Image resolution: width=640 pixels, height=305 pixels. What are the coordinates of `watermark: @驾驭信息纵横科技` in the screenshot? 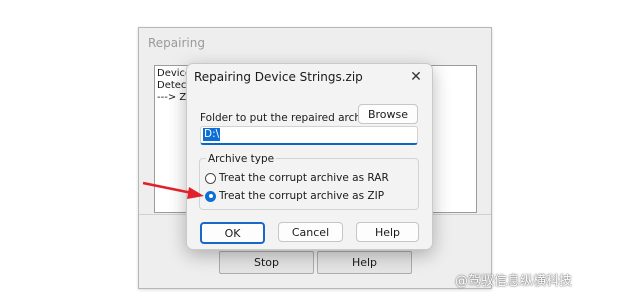 It's located at (514, 281).